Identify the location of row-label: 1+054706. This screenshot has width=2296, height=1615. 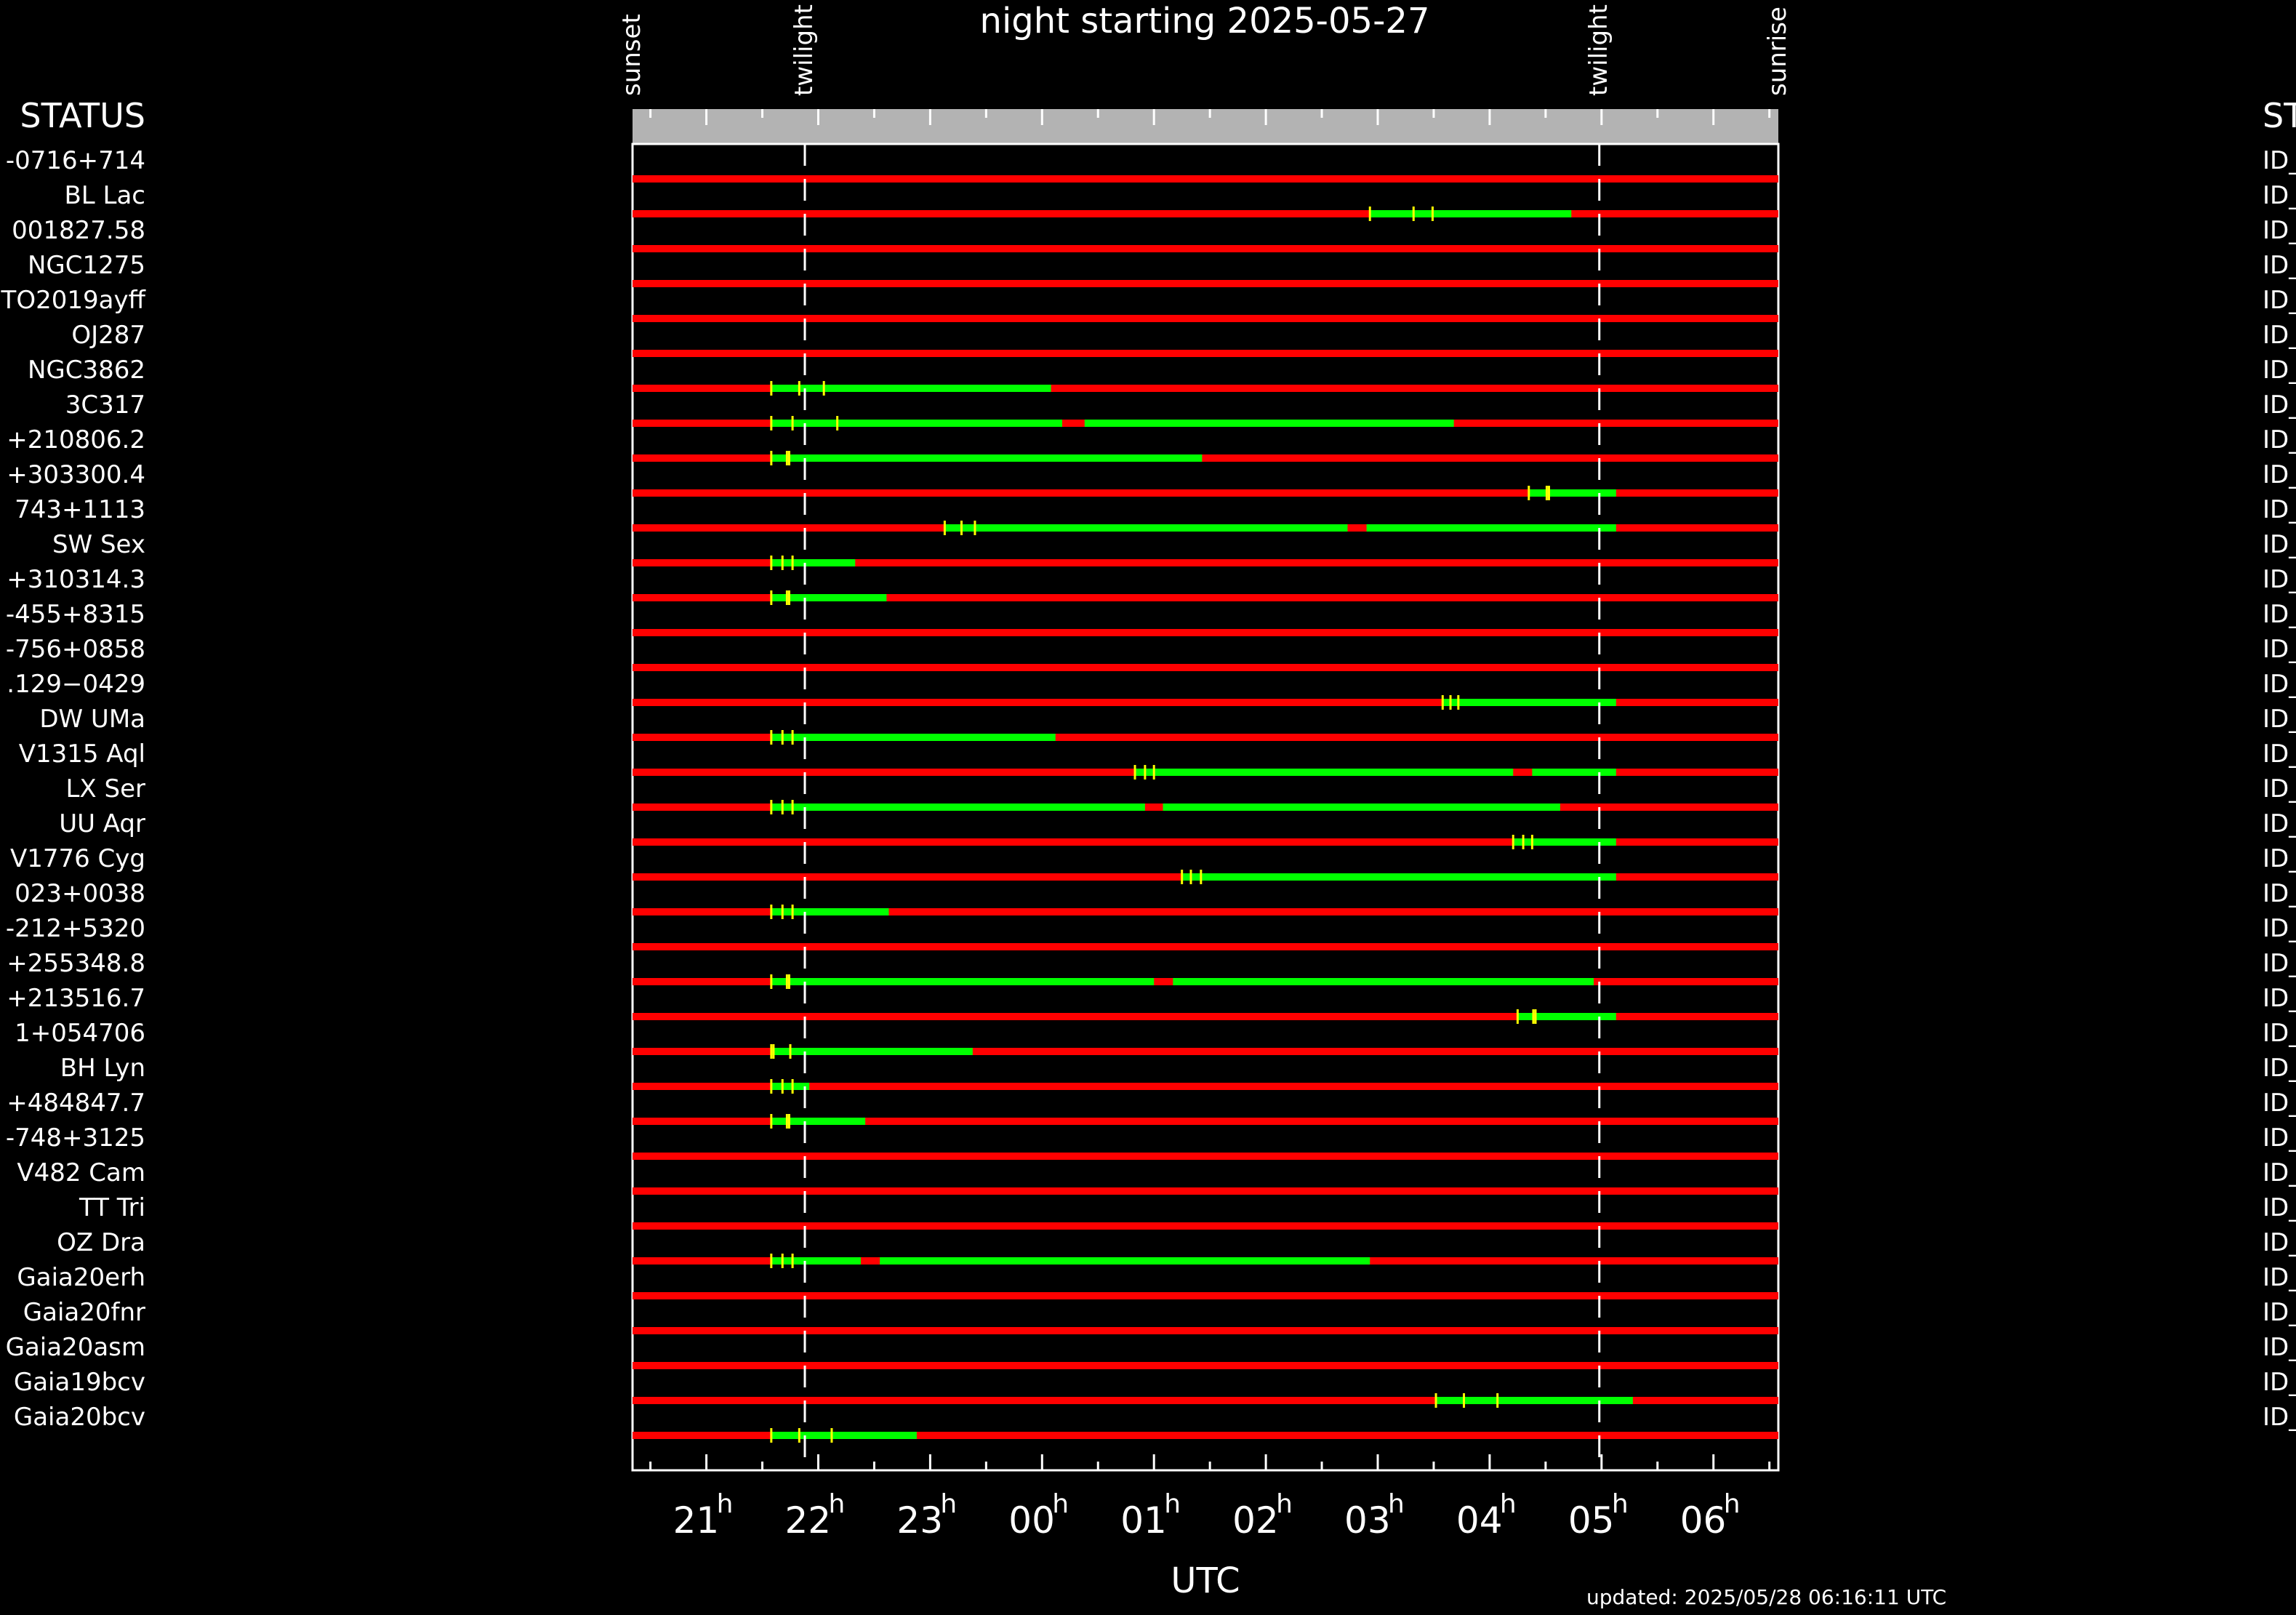
(80, 1033).